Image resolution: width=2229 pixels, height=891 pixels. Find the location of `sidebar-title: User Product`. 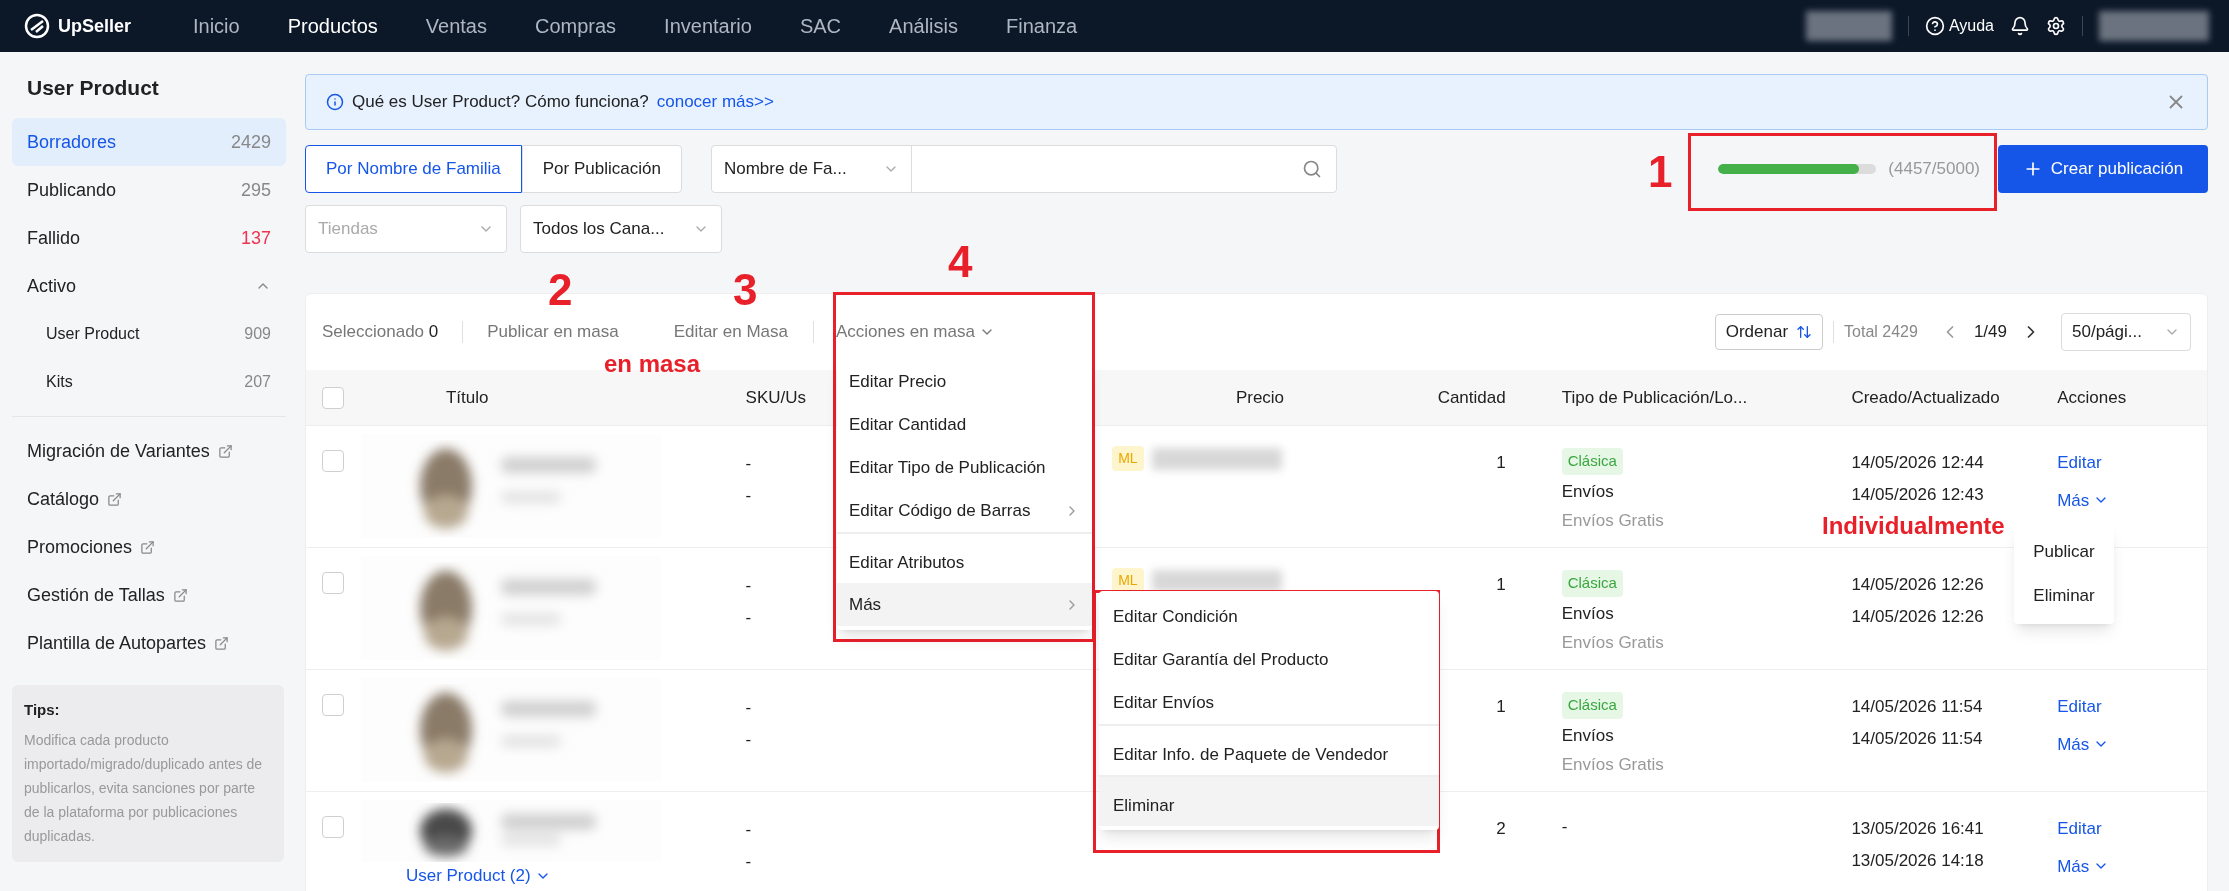

sidebar-title: User Product is located at coordinates (93, 88).